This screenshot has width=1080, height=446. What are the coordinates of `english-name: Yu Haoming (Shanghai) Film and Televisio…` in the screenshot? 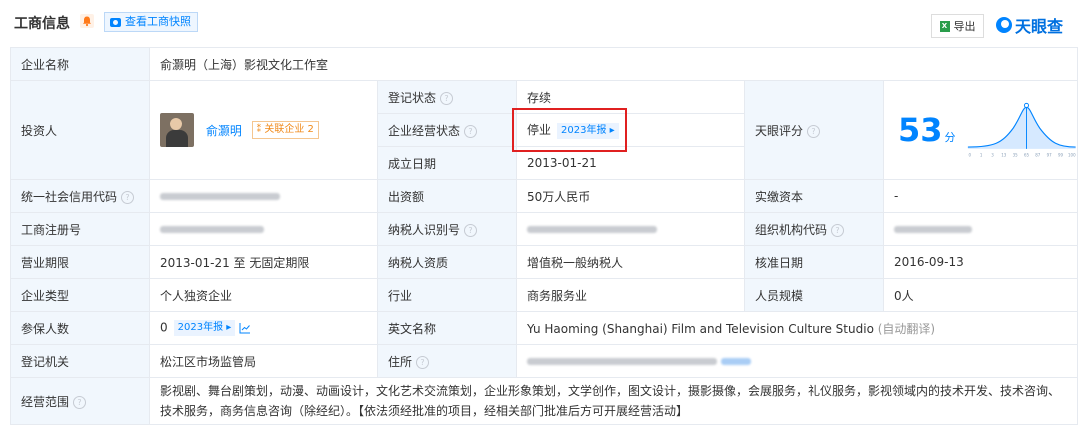 It's located at (700, 328).